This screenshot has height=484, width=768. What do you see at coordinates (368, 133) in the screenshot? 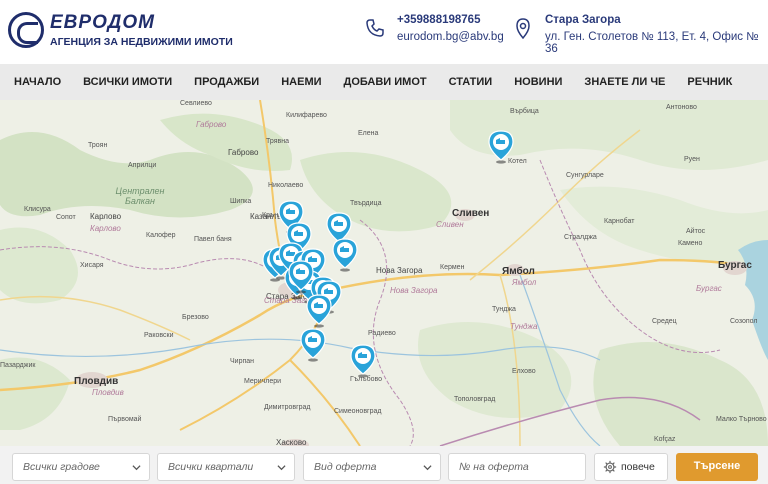
I see `map-place: Елена` at bounding box center [368, 133].